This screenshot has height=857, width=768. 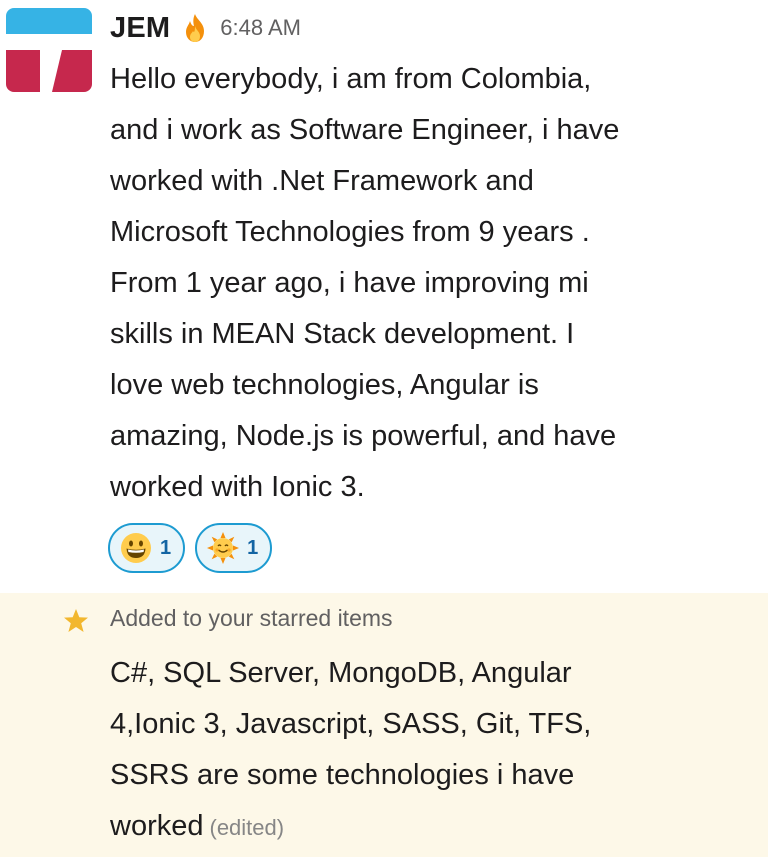 I want to click on message-line: C#, SQL Server, MongoDB, Angular, so click(x=341, y=673).